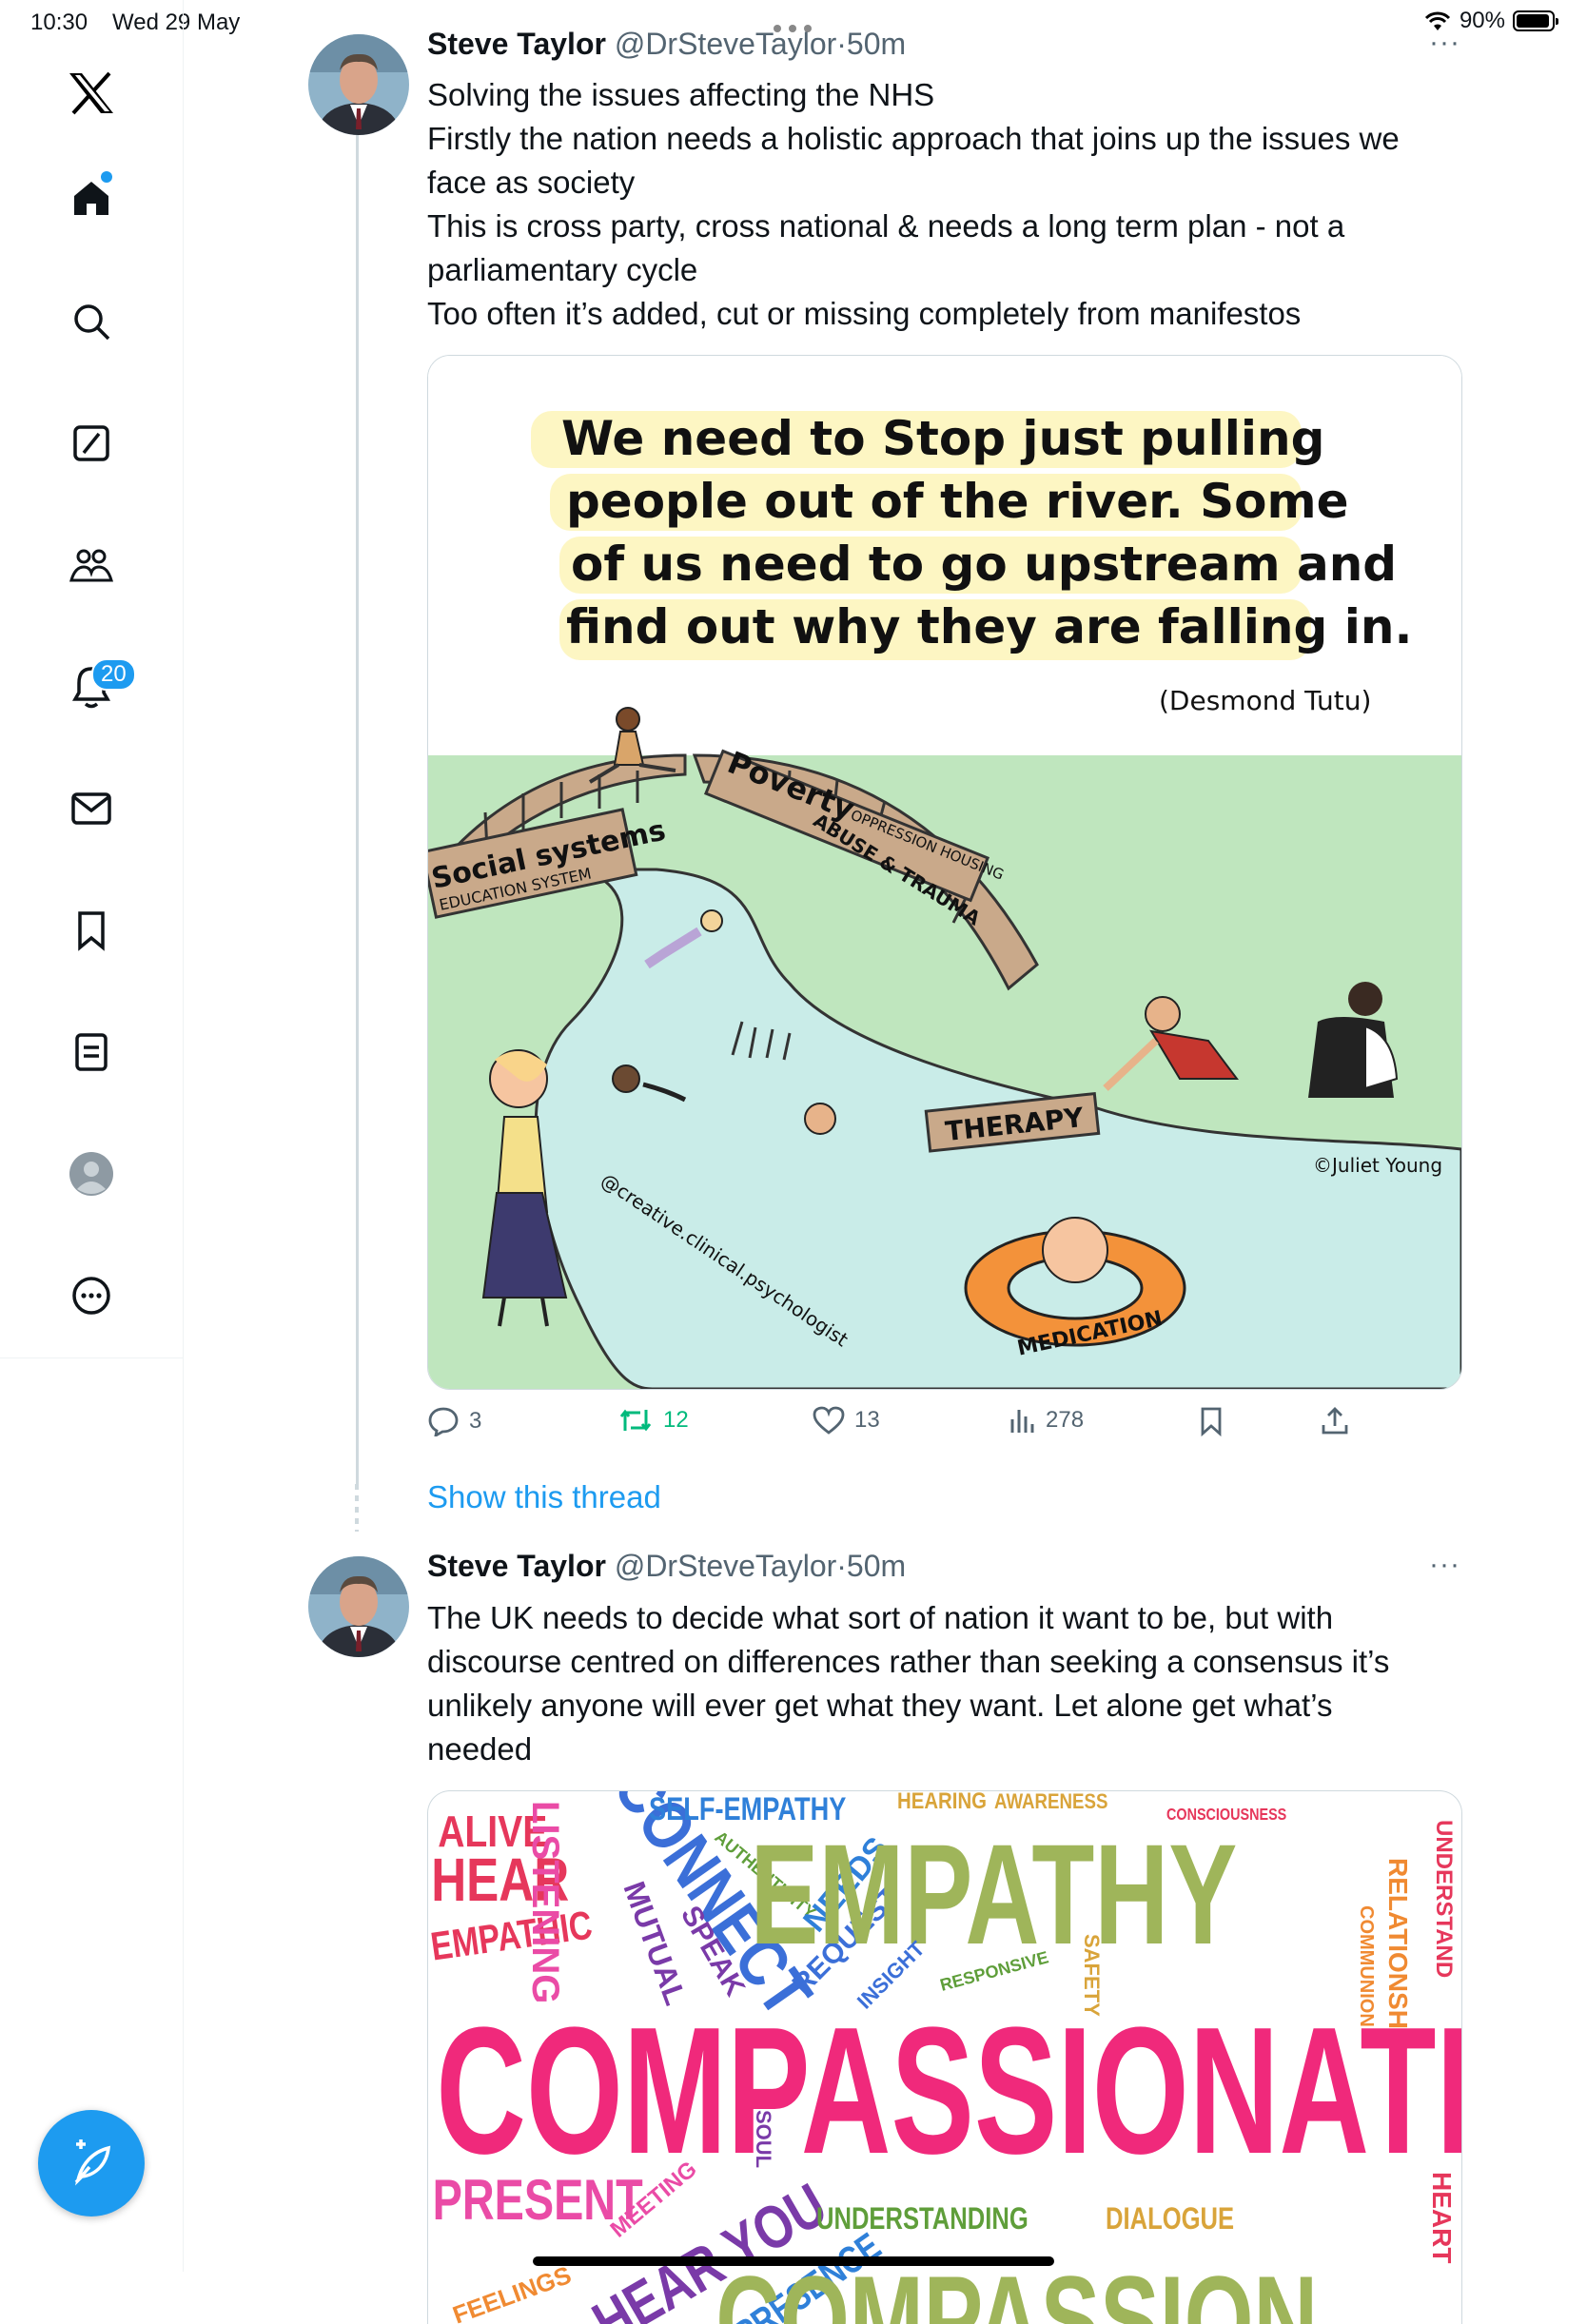  What do you see at coordinates (475, 1421) in the screenshot?
I see `reply-count: 3` at bounding box center [475, 1421].